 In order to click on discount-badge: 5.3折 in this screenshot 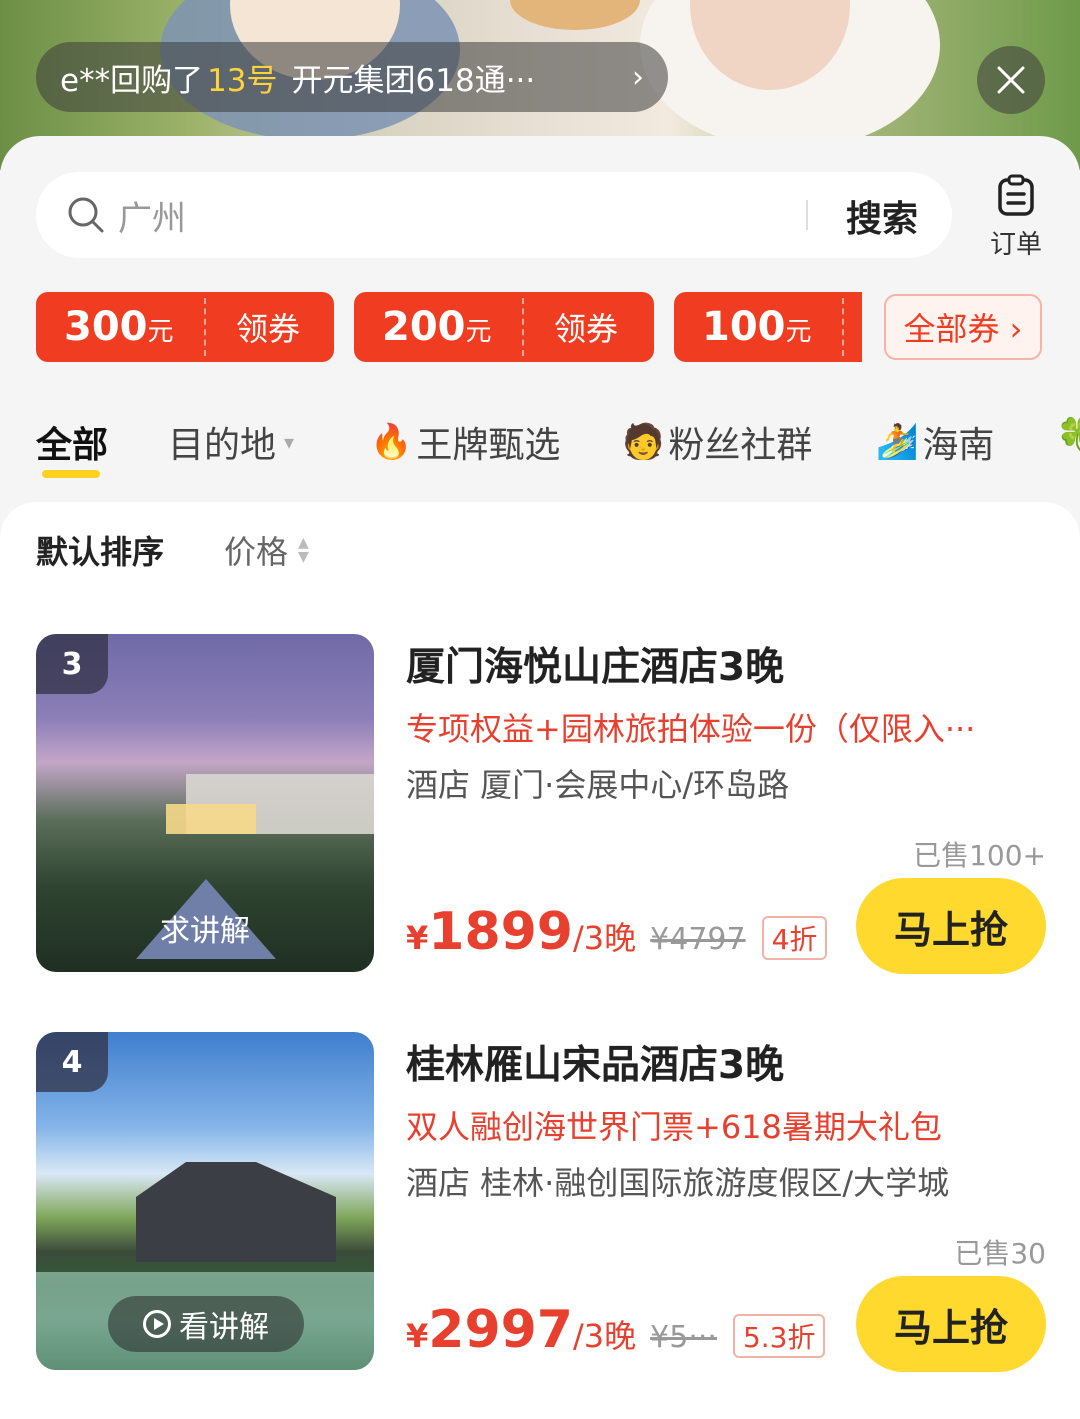, I will do `click(779, 1336)`.